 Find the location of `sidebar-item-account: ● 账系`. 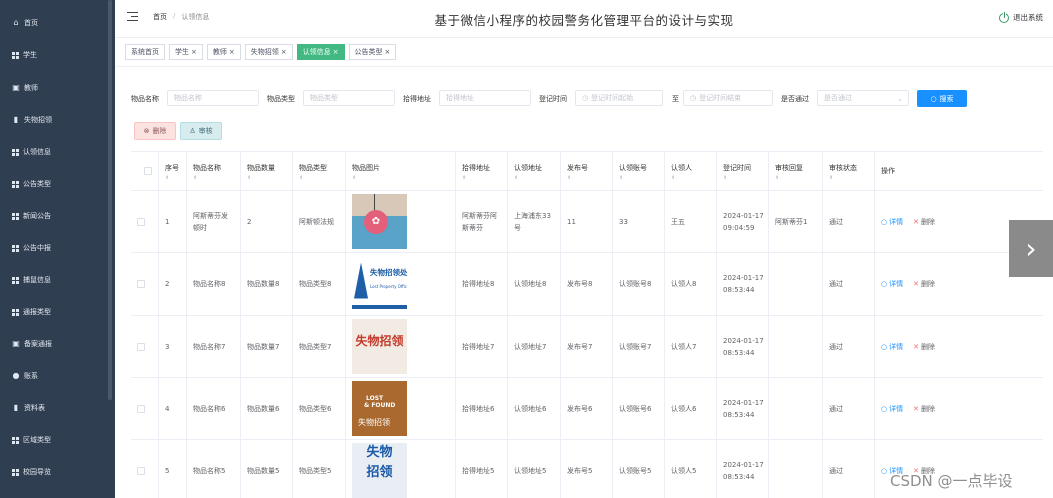

sidebar-item-account: ● 账系 is located at coordinates (54, 376).